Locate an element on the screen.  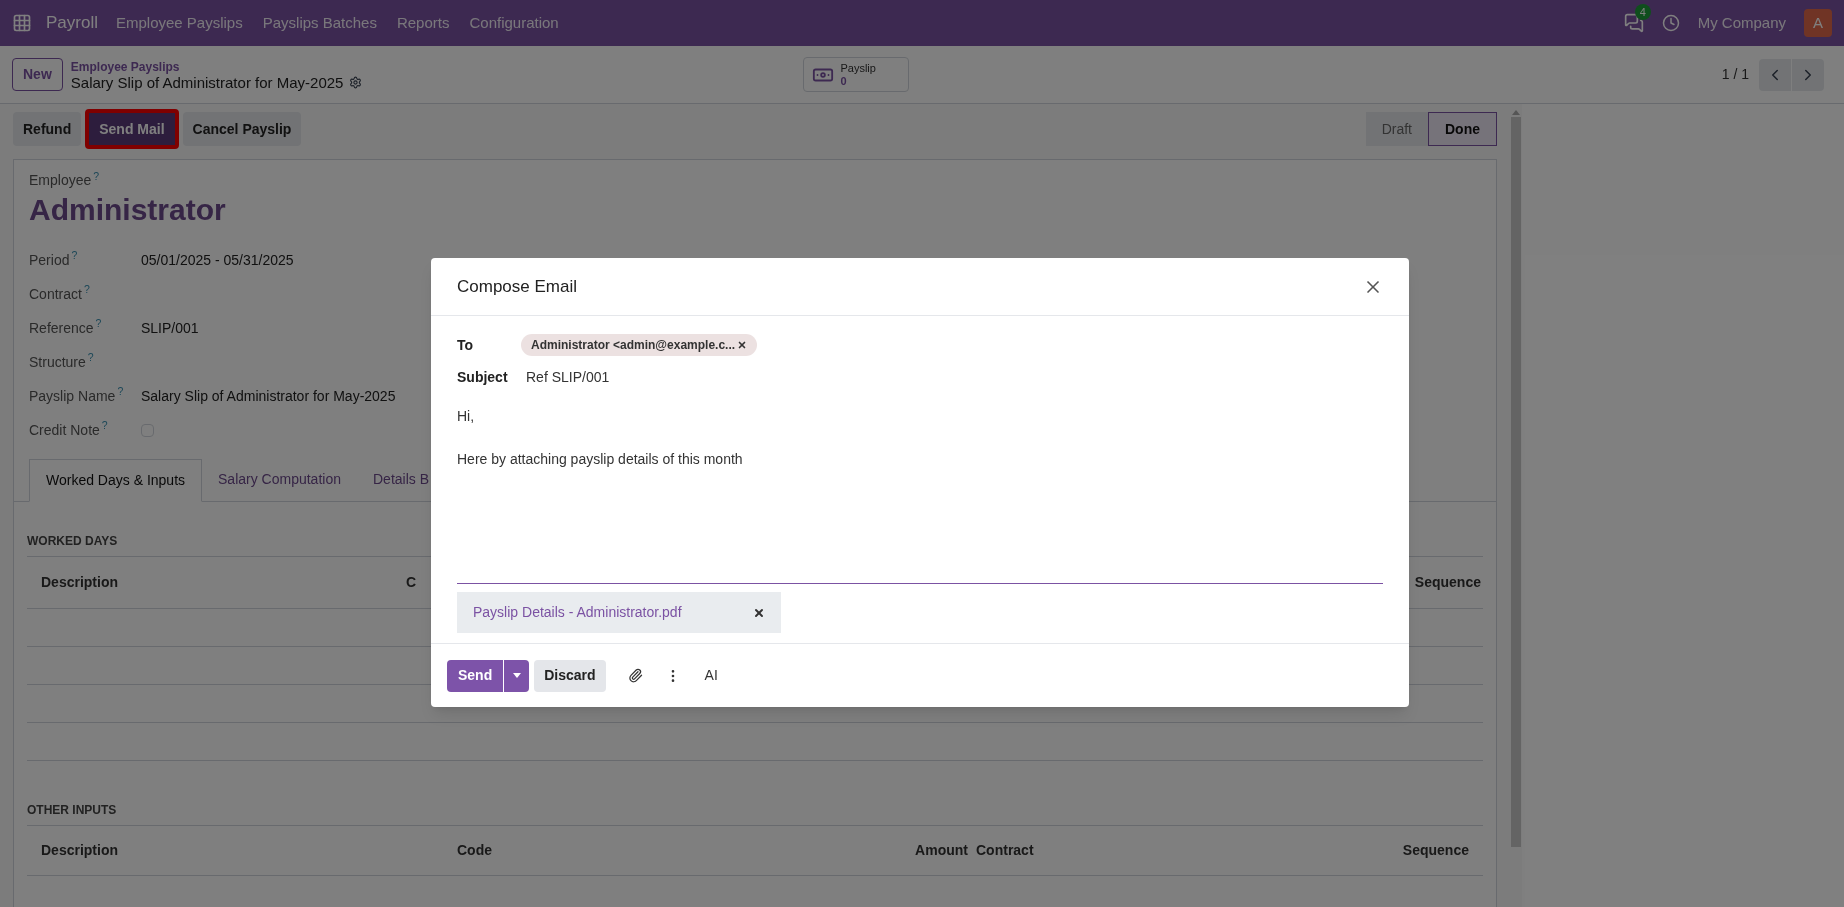
form-tab: Salary Computation is located at coordinates (279, 480).